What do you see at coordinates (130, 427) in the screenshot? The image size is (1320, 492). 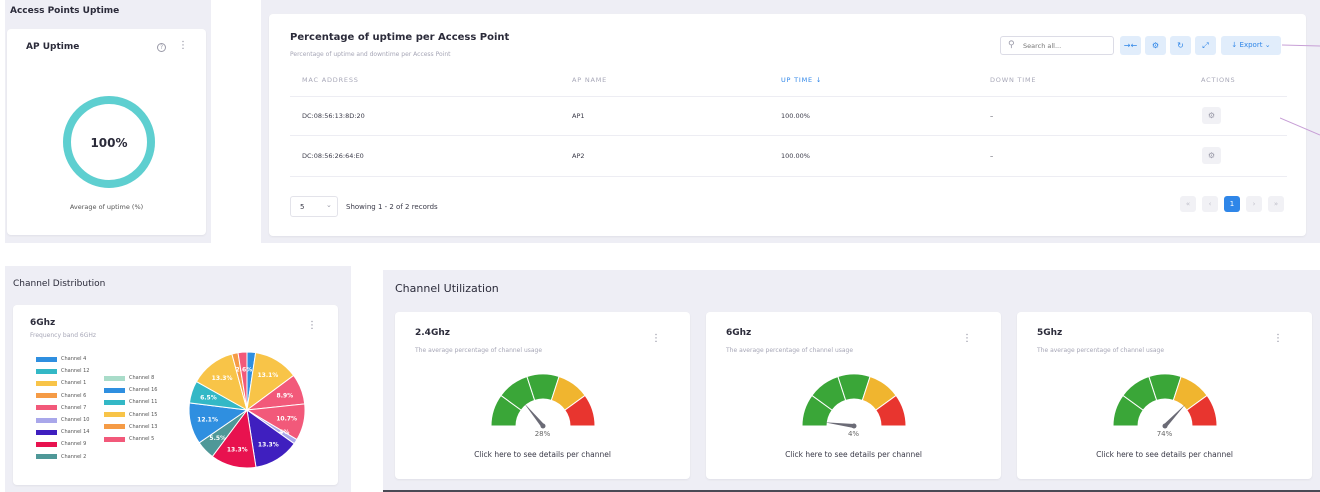 I see `legend-item: Channel 13` at bounding box center [130, 427].